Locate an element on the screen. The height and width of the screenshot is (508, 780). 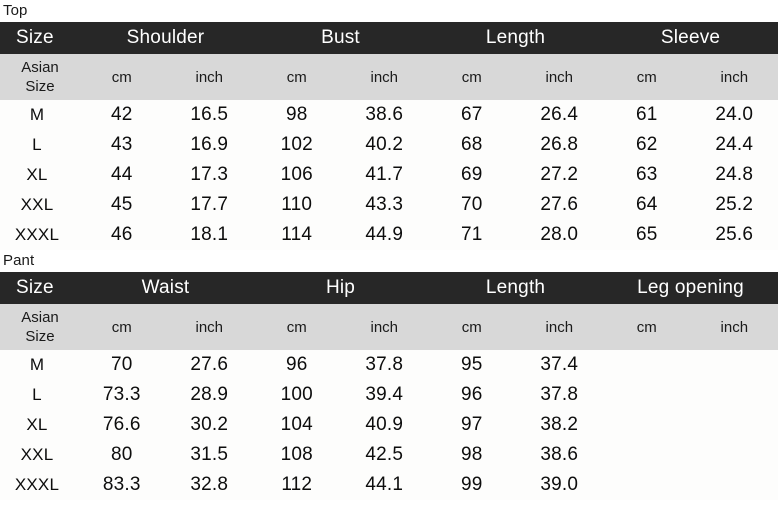
cell-value: 62 is located at coordinates (647, 145).